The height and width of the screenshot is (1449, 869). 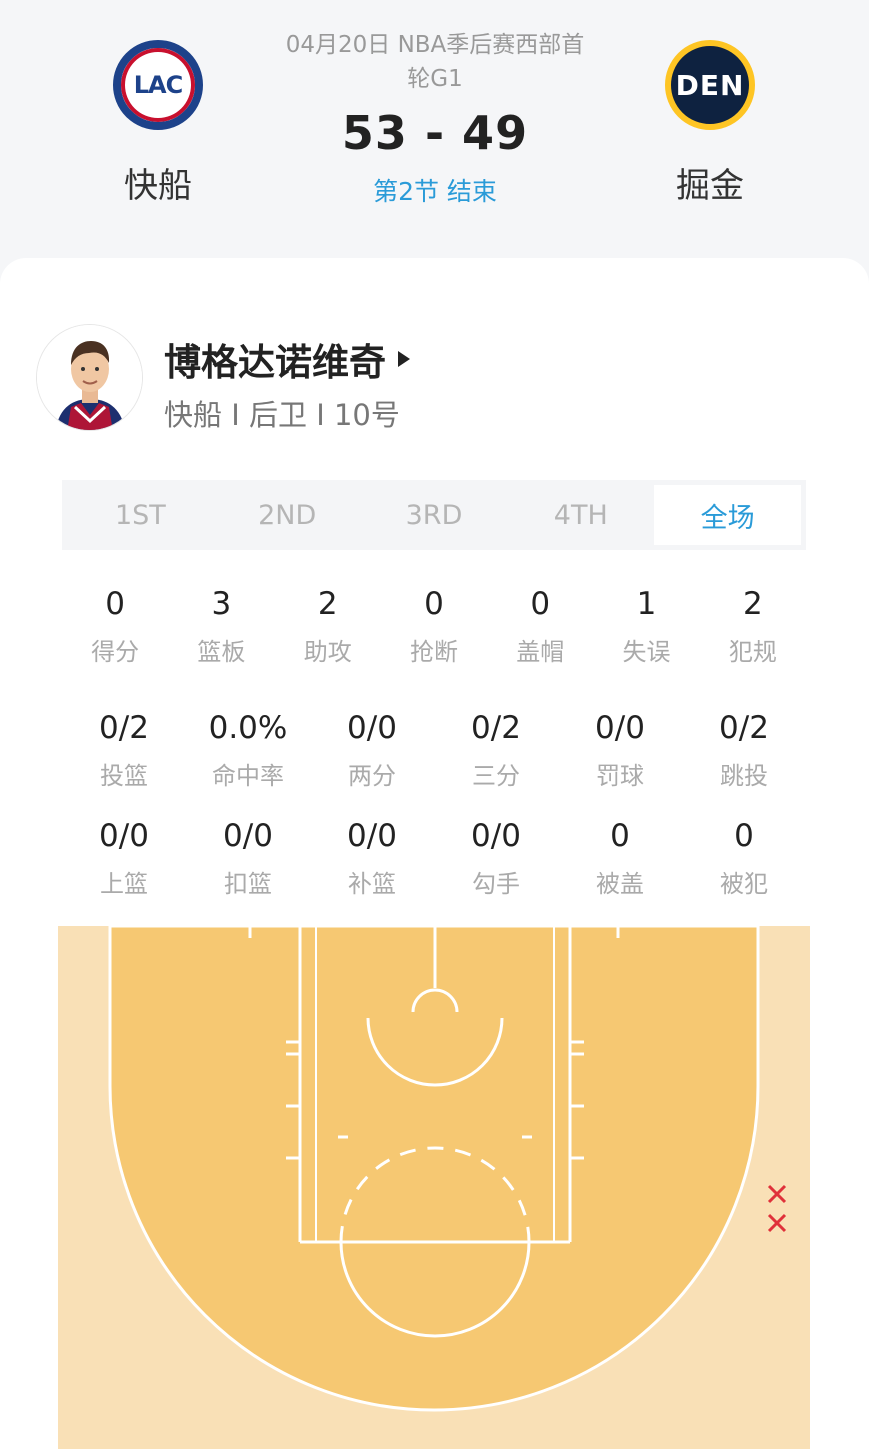 I want to click on detail-stats-row: 0/0 上篮 0/0 扣篮 0/0 补篮 0/0 勾手 0 被盖 0 被犯, so click(x=434, y=858).